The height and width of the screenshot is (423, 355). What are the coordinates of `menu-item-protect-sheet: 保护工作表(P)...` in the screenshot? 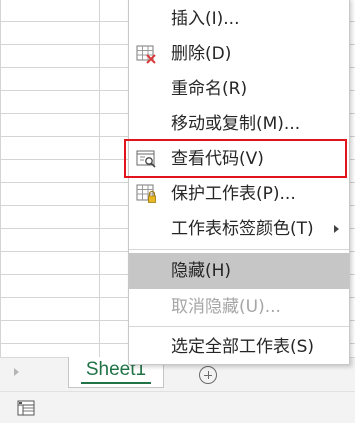 It's located at (239, 194).